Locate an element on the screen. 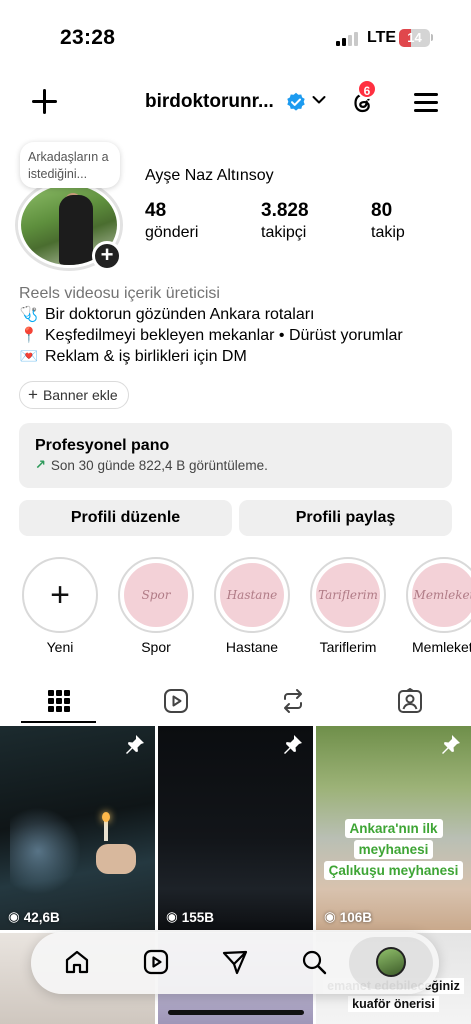  profile-tabs is located at coordinates (235, 701).